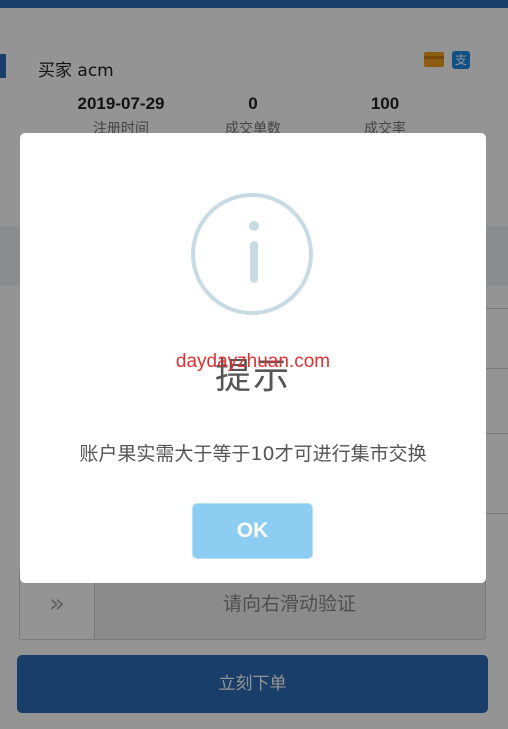  I want to click on ok-button: OK, so click(252, 531).